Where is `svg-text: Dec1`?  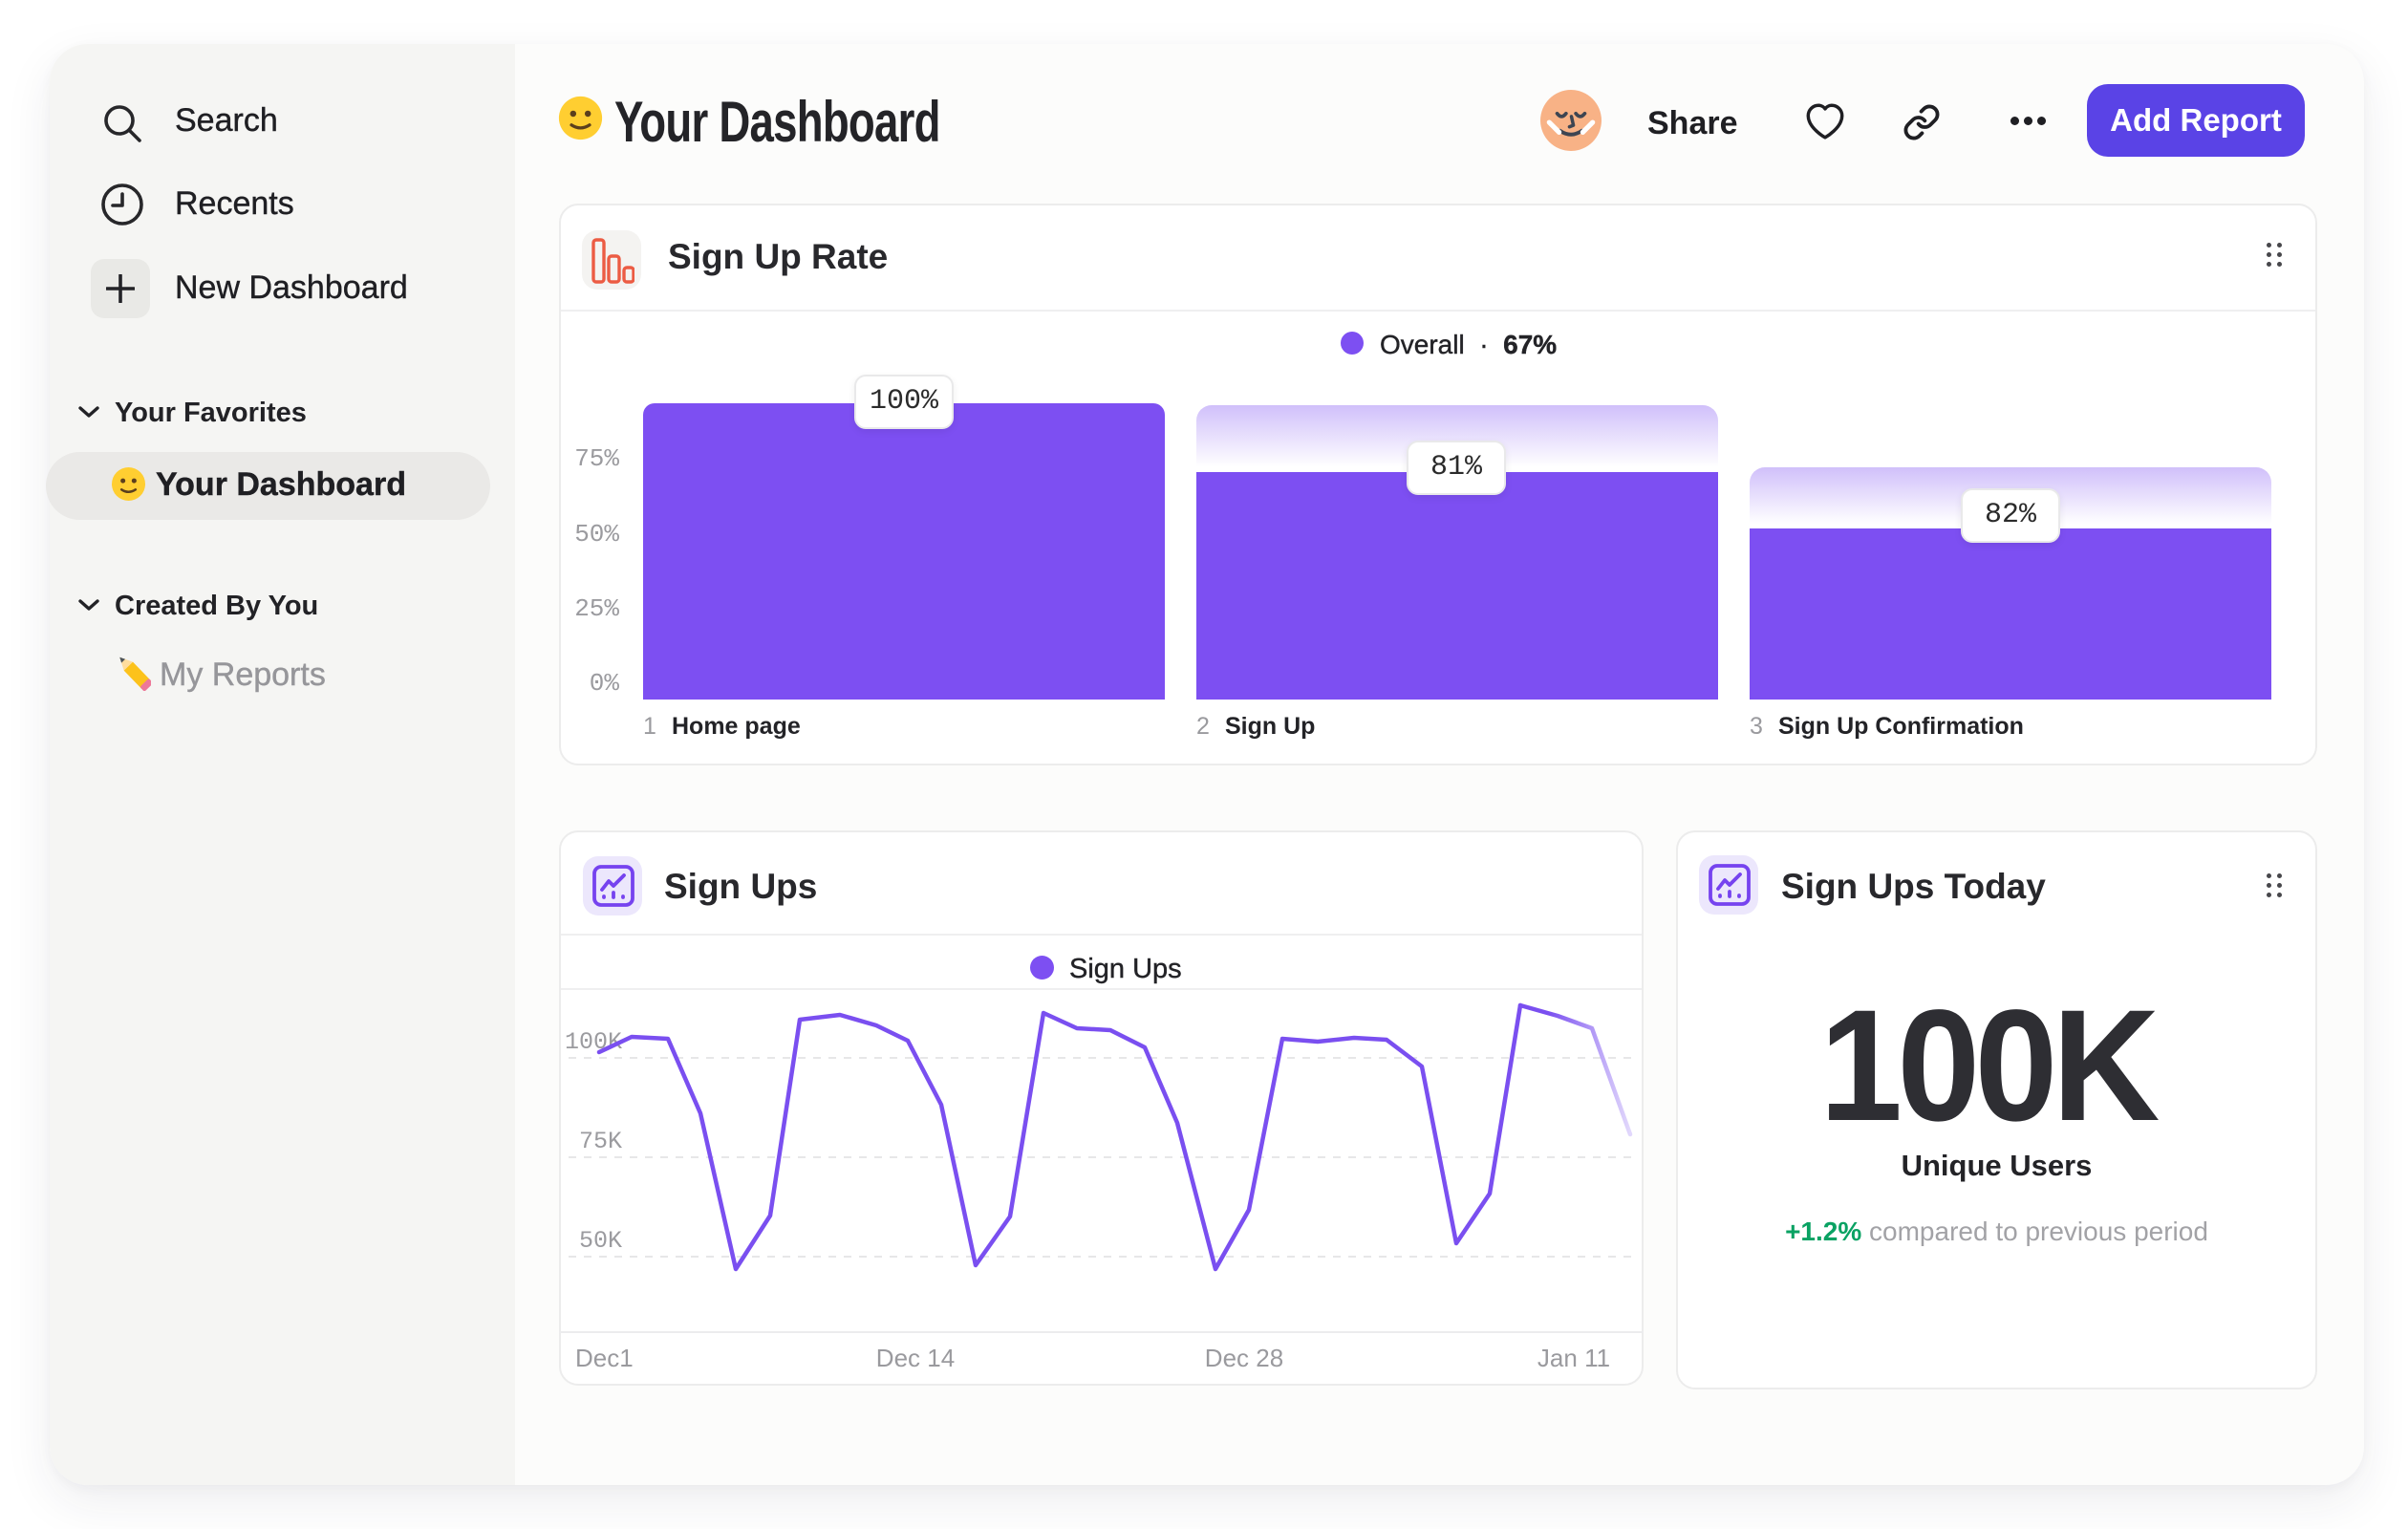 svg-text: Dec1 is located at coordinates (605, 1358).